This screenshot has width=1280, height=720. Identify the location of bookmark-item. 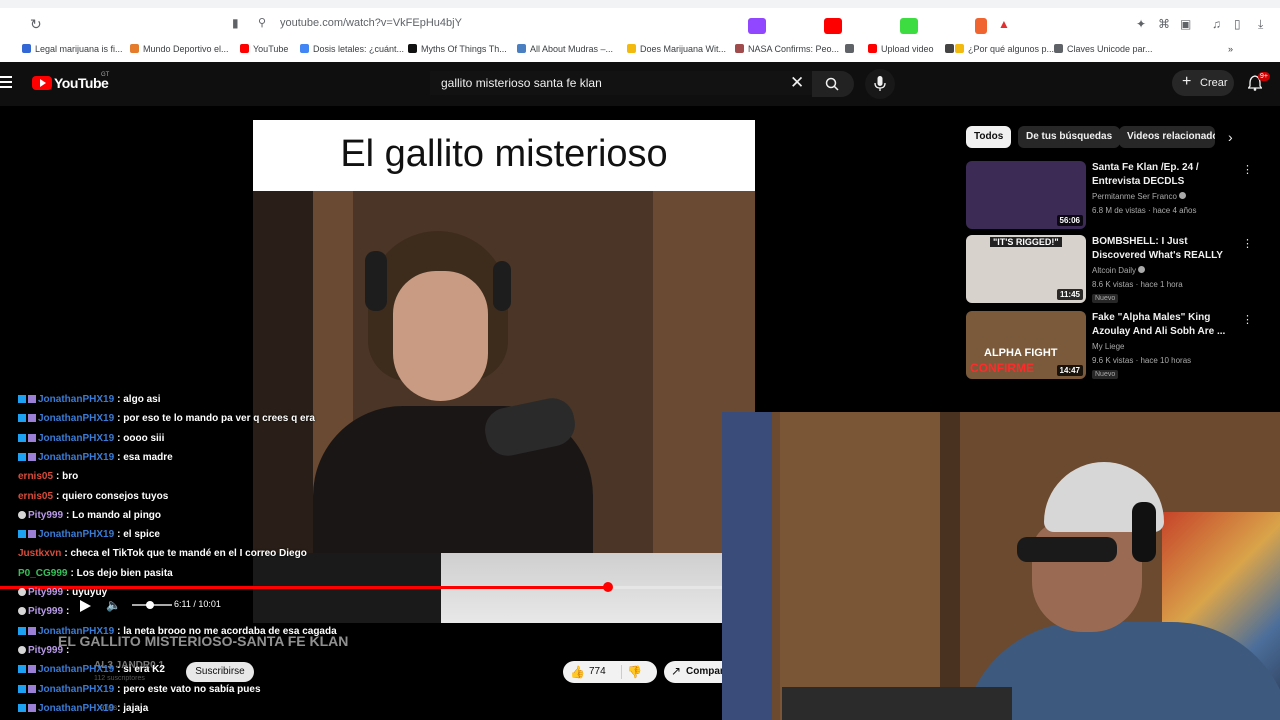
(851, 49).